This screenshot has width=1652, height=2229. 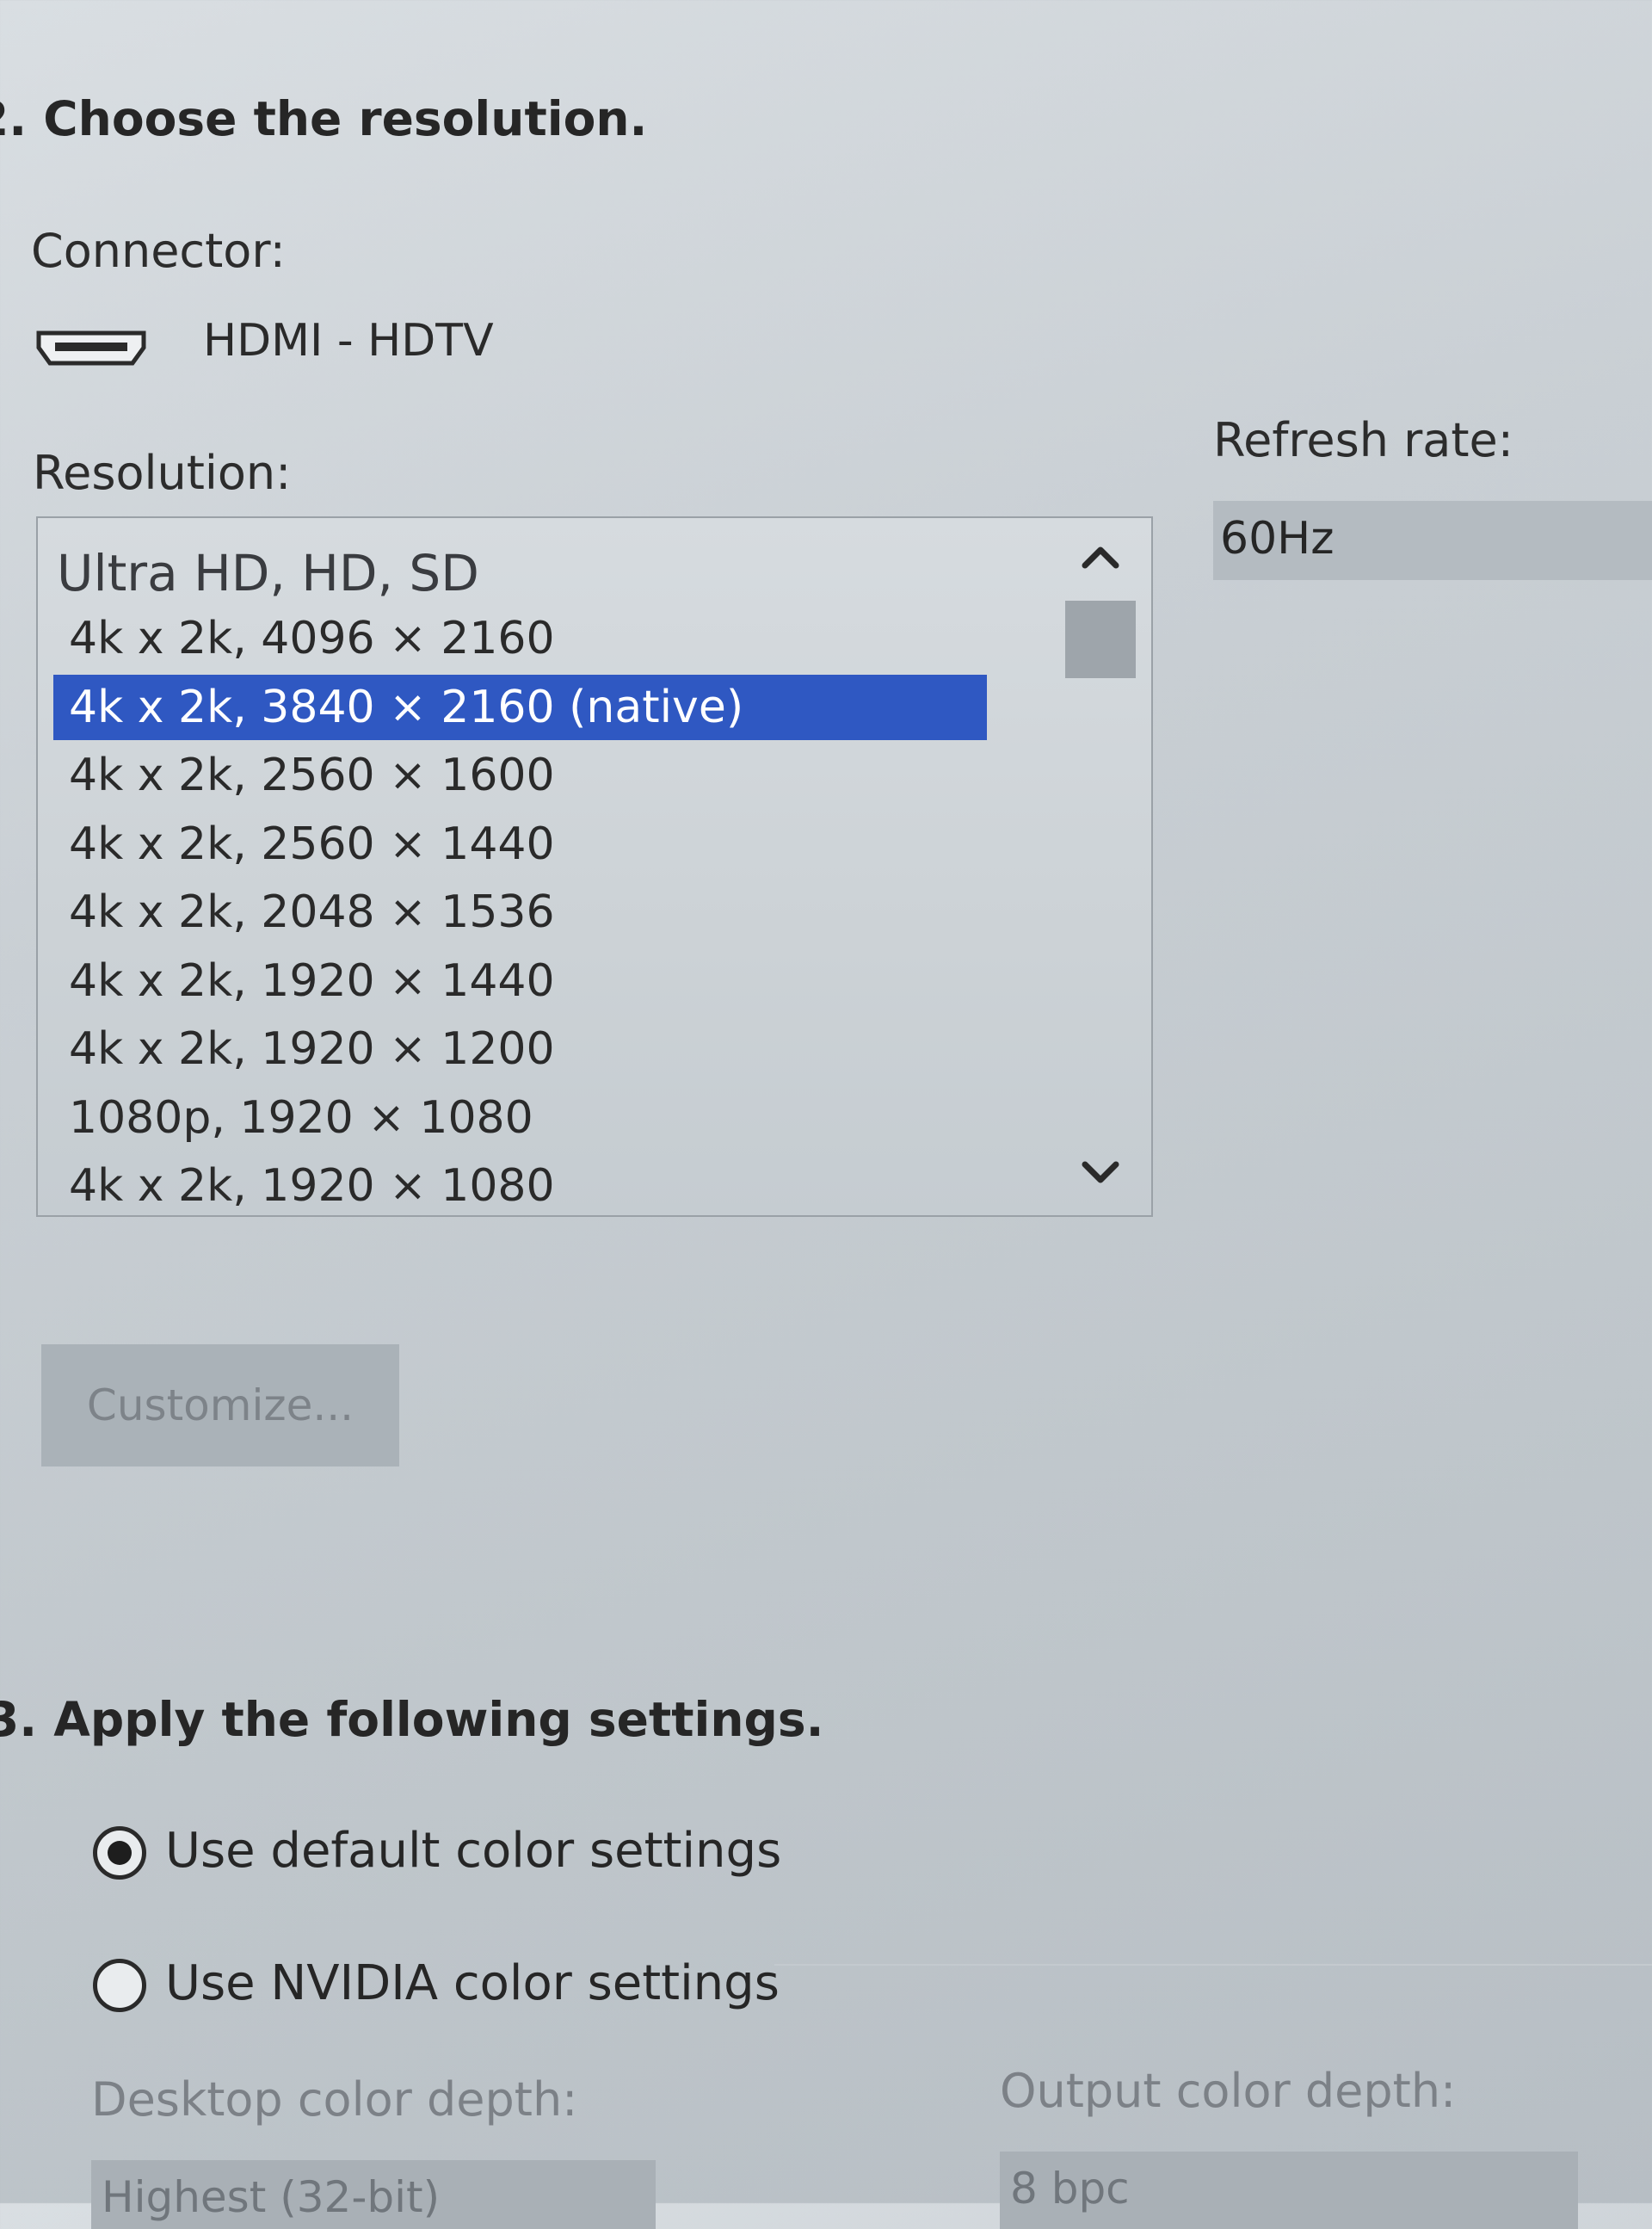 I want to click on output-color-depth-value: 8 bpc, so click(x=1070, y=2189).